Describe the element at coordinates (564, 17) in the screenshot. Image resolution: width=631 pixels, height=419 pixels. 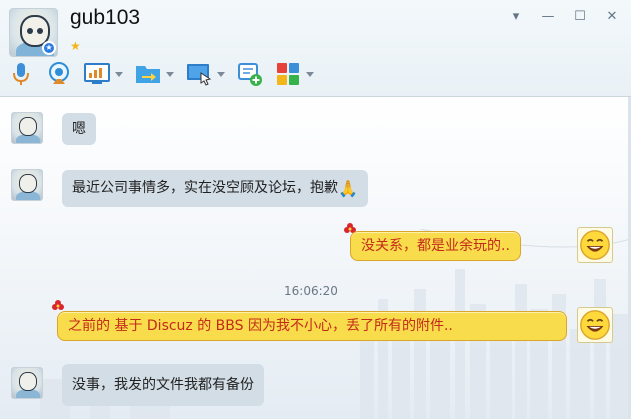
I see `window-controls: ▾ — ☐ ✕` at that location.